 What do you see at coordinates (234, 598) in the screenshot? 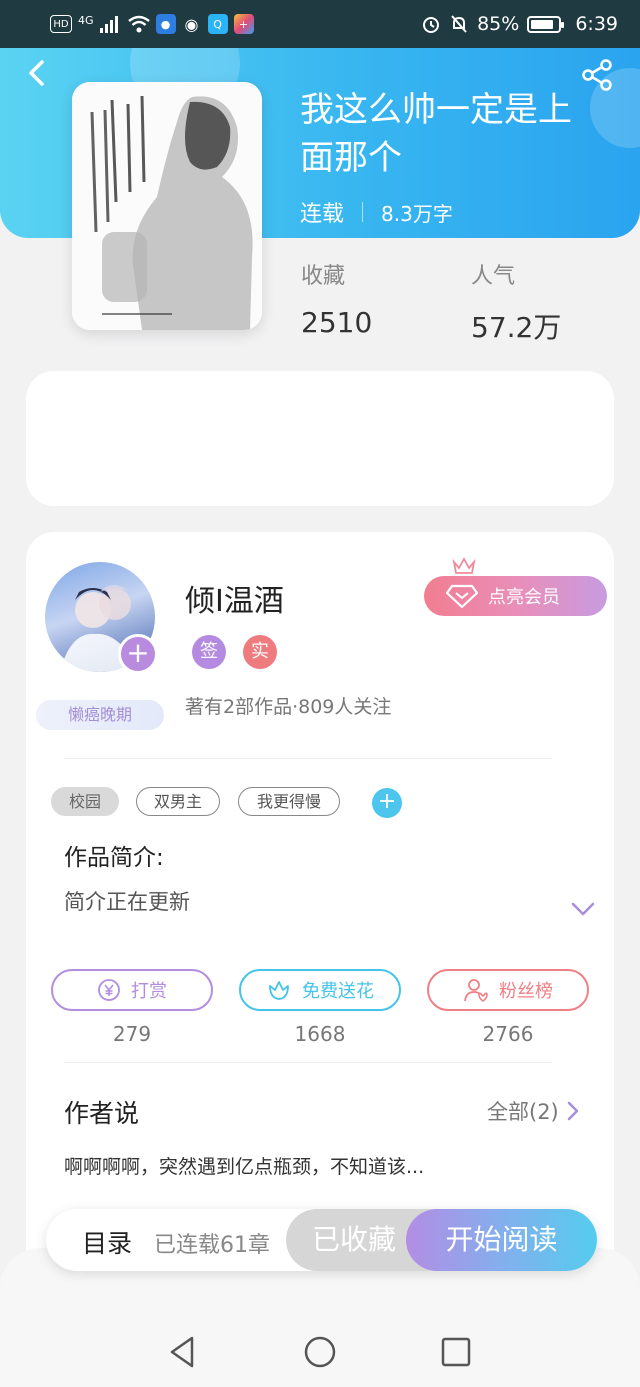
I see `author-name: 倾I温酒` at bounding box center [234, 598].